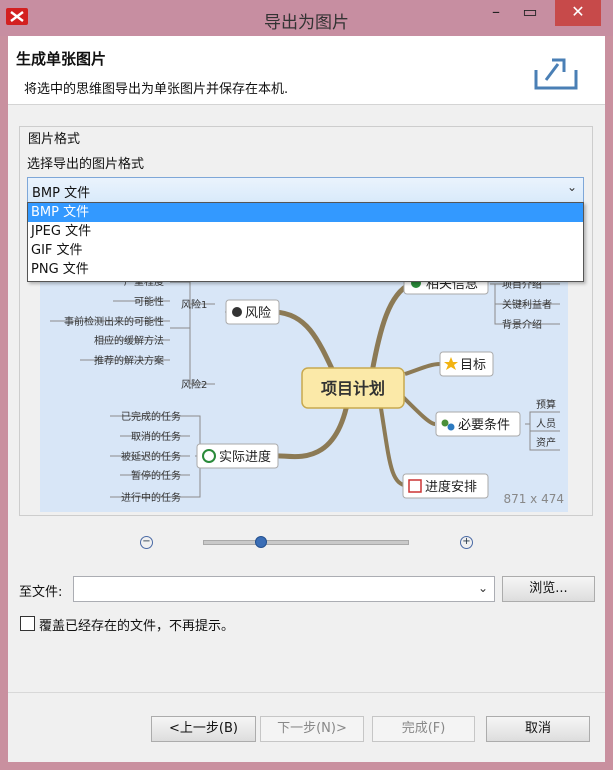 The width and height of the screenshot is (613, 770). I want to click on format-option-jpeg: JPEG 文件, so click(305, 231).